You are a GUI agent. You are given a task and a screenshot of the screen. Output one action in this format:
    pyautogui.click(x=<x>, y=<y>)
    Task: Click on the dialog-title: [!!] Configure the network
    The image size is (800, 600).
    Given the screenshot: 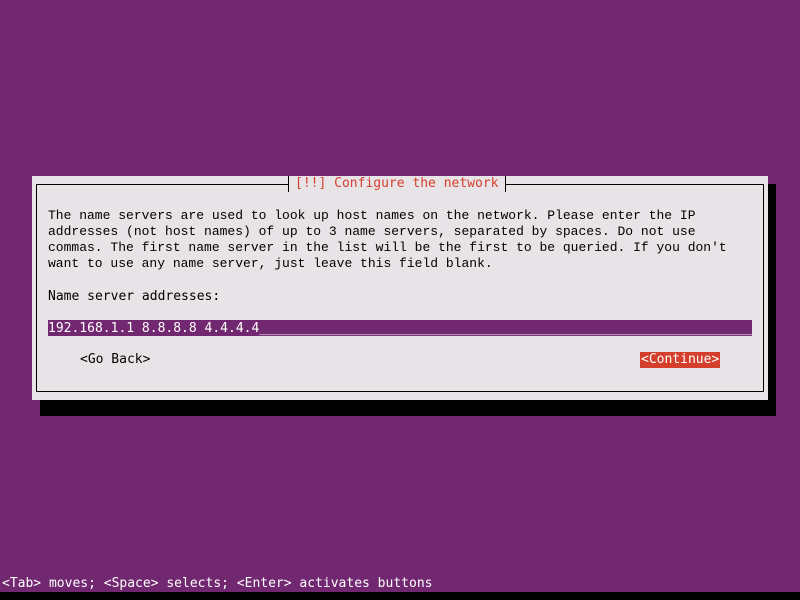 What is the action you would take?
    pyautogui.click(x=397, y=184)
    